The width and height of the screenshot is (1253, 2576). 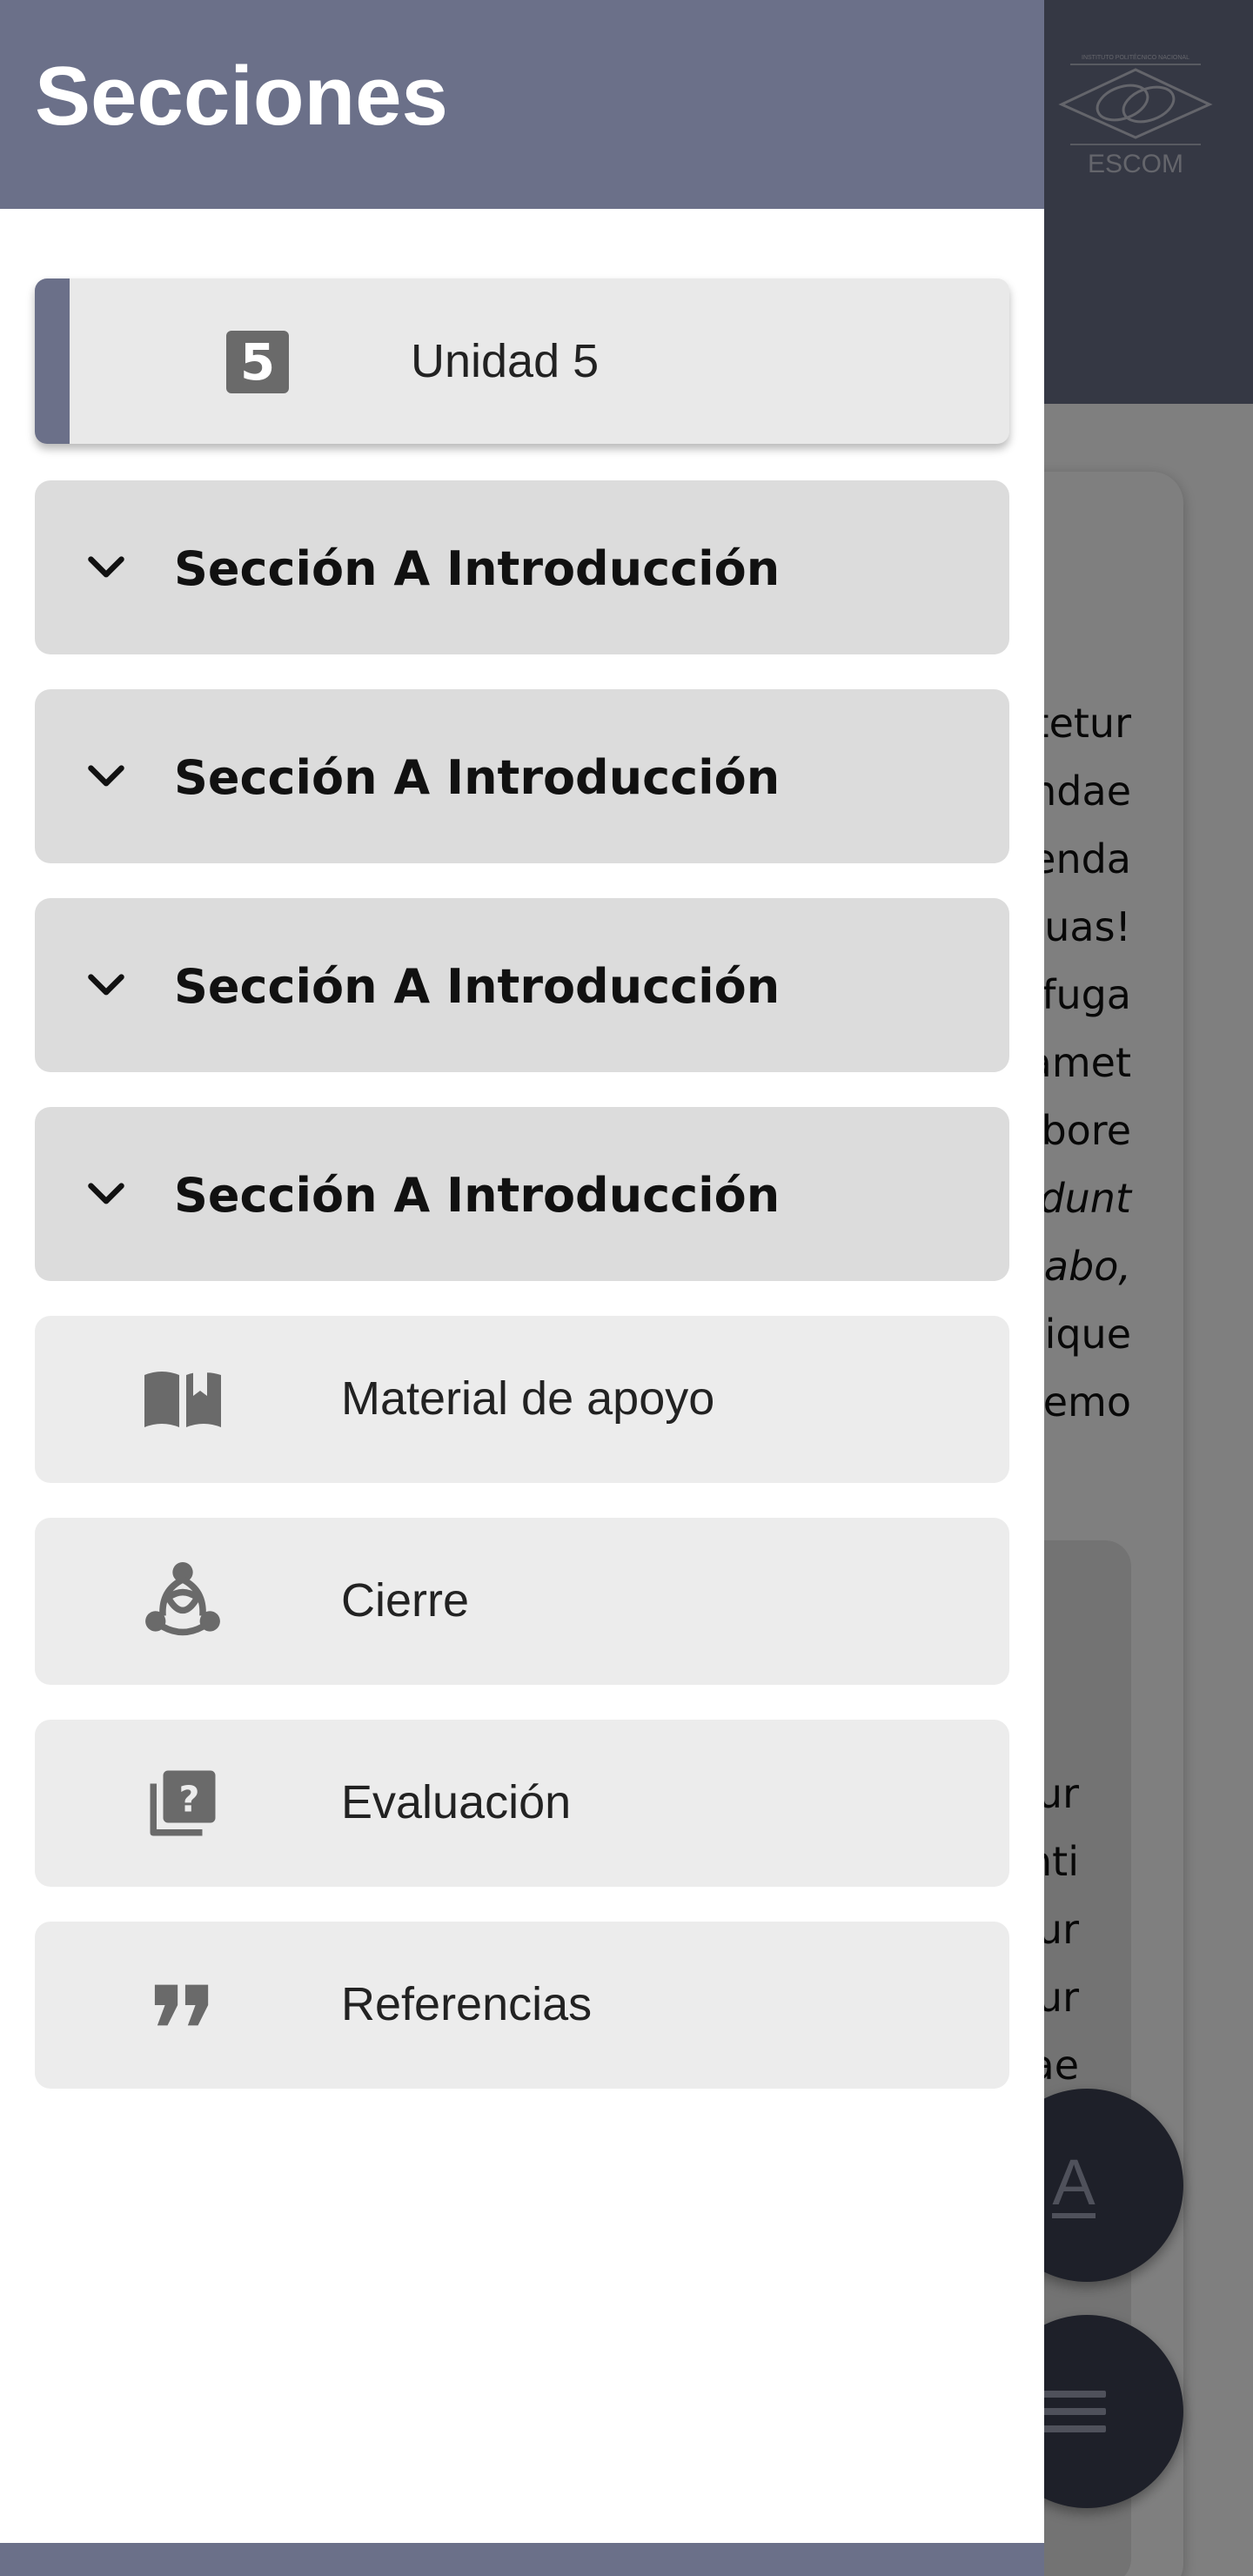 I want to click on menu-item-referencias: Referencias, so click(x=522, y=2005).